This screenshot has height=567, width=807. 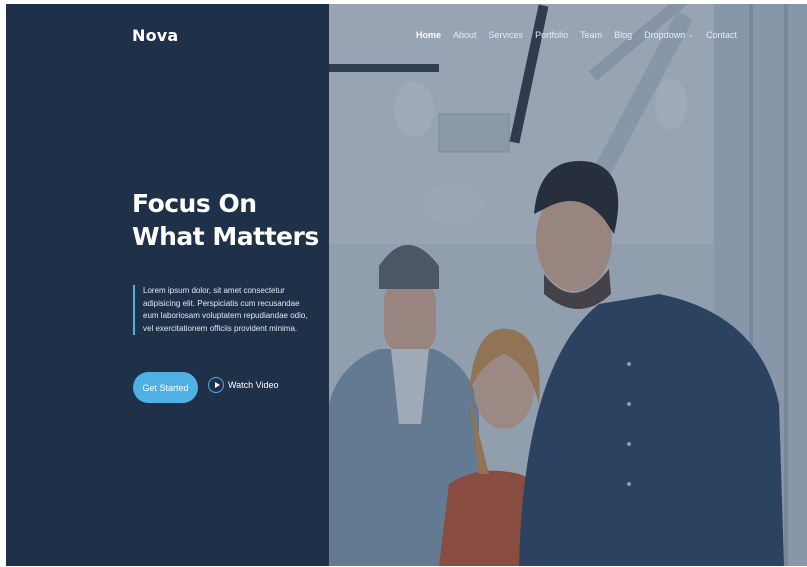 What do you see at coordinates (721, 35) in the screenshot?
I see `nav-item-contact: Contact` at bounding box center [721, 35].